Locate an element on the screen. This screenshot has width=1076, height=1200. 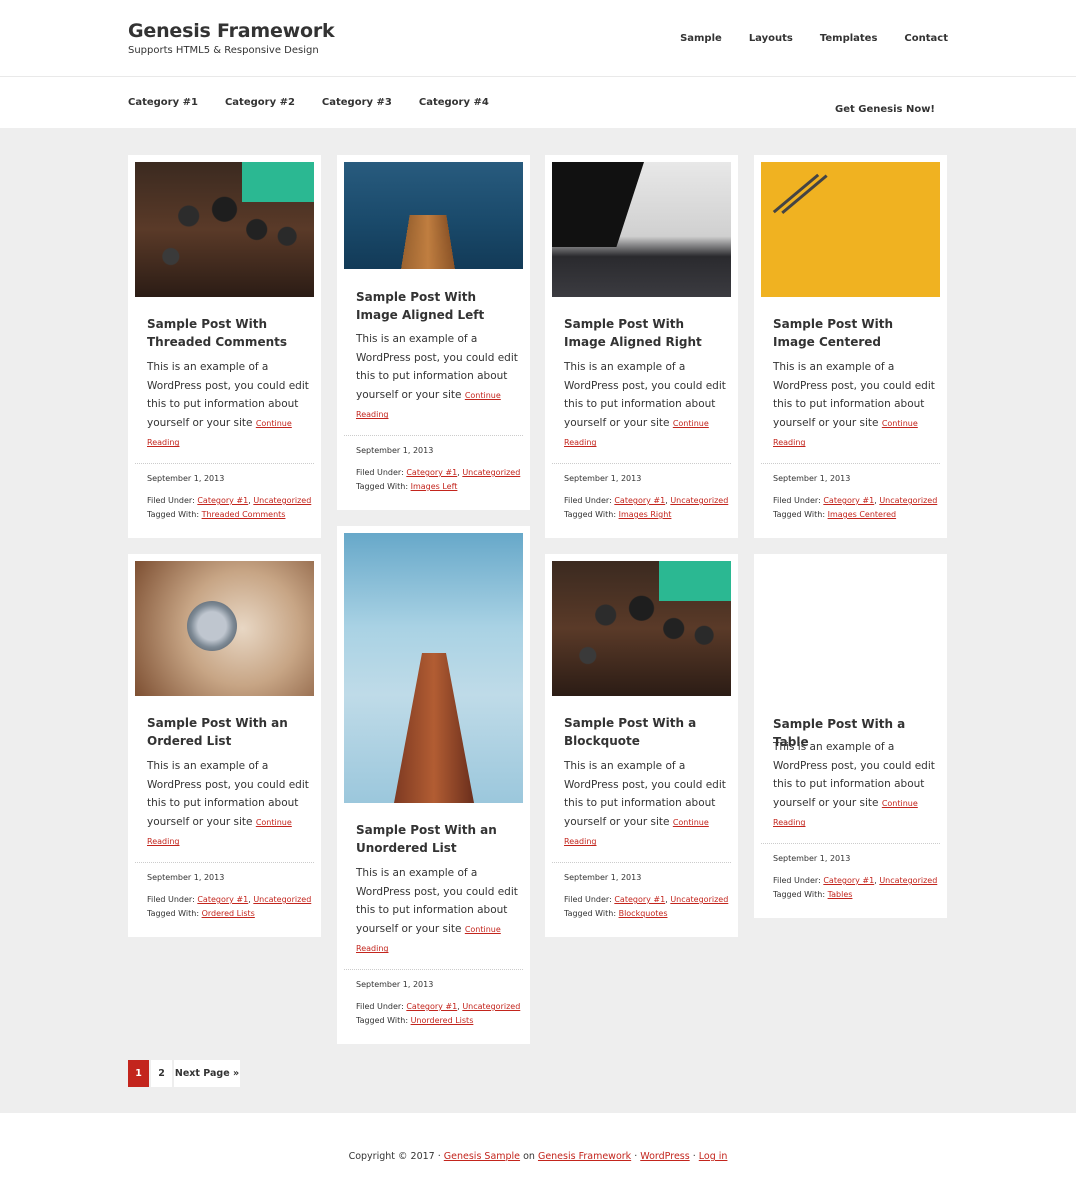
site-title: Genesis Framework is located at coordinates (231, 31).